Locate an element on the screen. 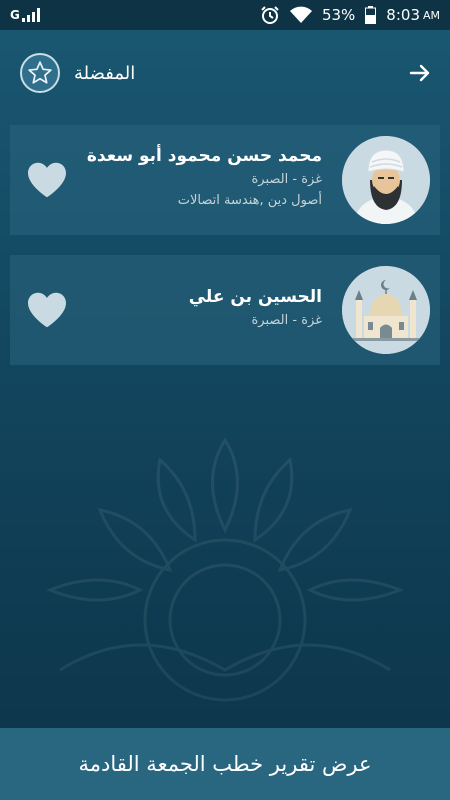  arrow-right-icon is located at coordinates (420, 73).